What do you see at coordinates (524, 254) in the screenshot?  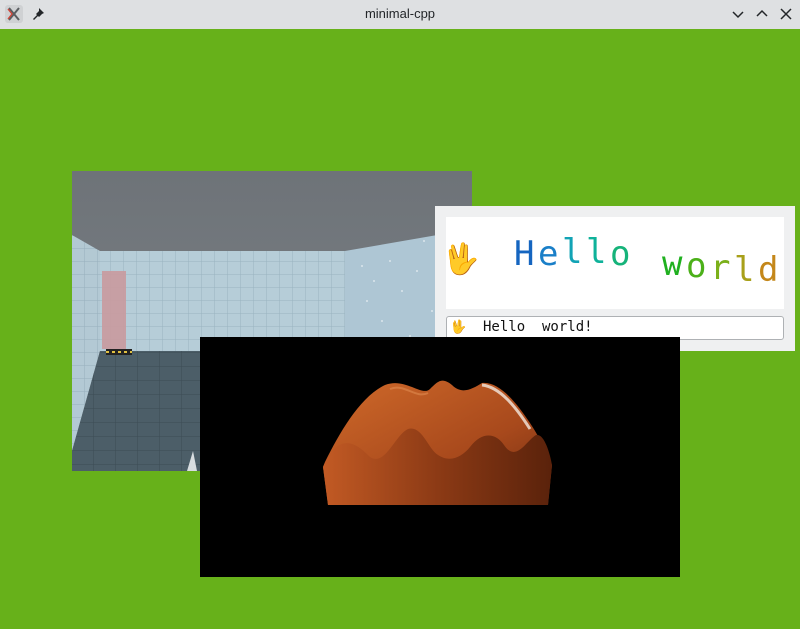 I see `banner-letter: H` at bounding box center [524, 254].